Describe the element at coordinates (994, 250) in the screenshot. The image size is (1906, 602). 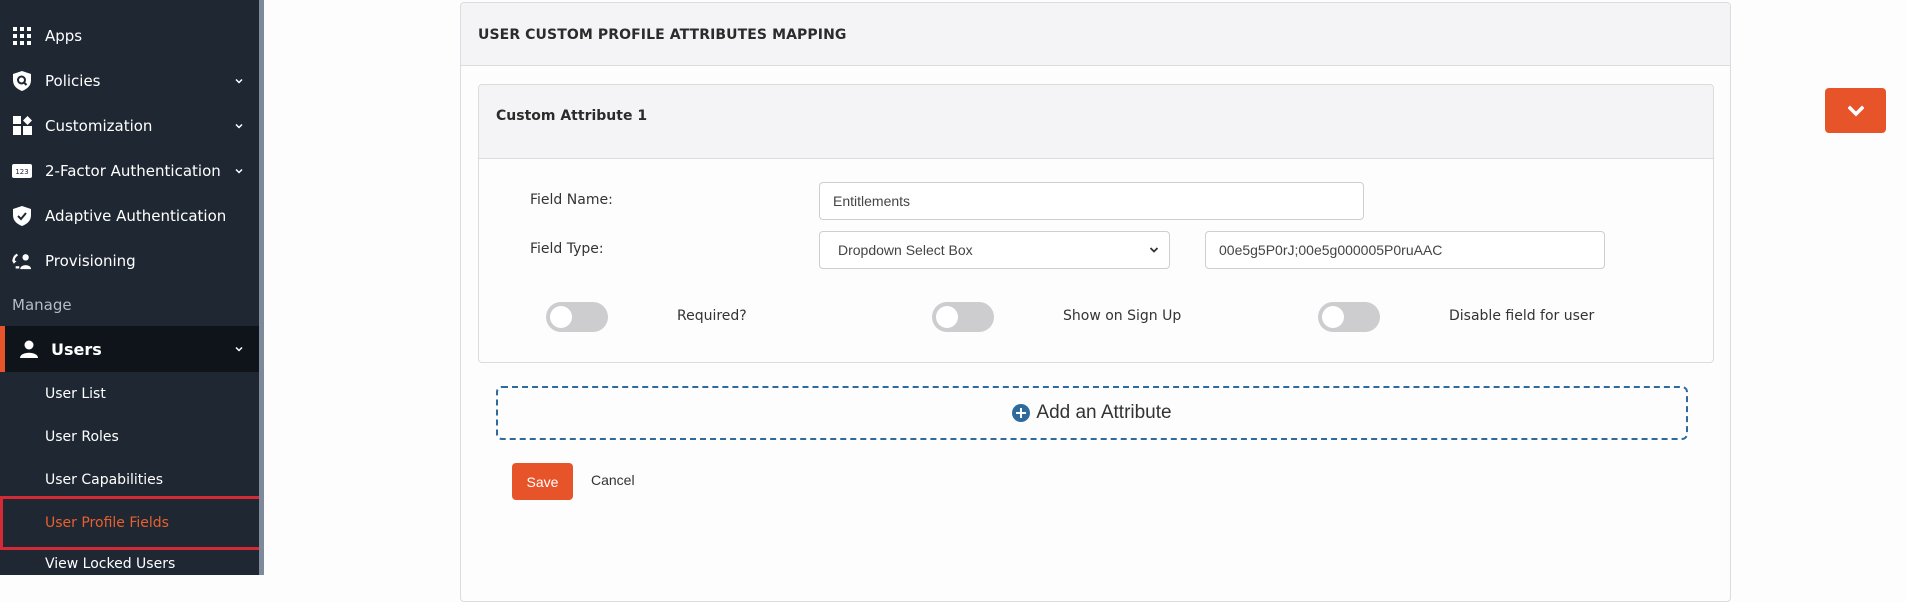
I see `field-type-select: Dropdown Select Box` at that location.